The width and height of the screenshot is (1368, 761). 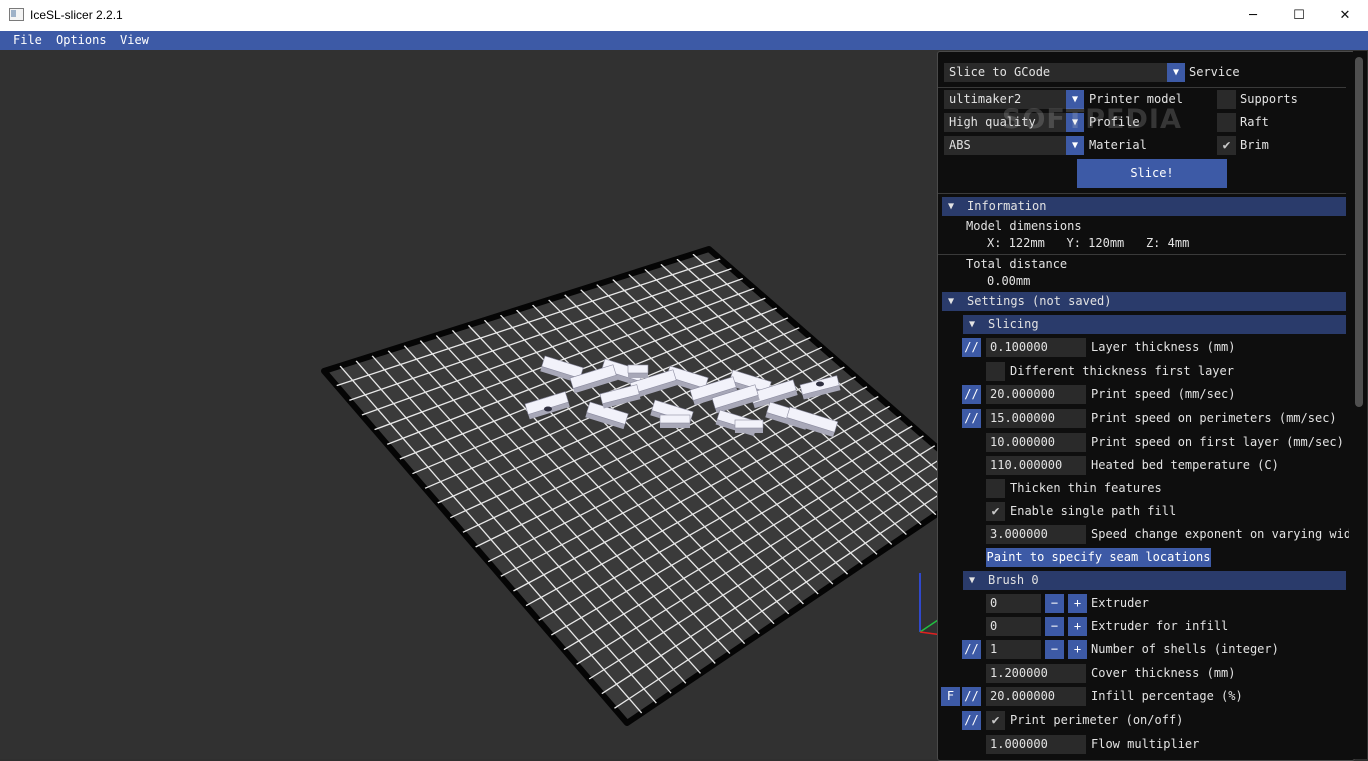 What do you see at coordinates (1036, 394) in the screenshot?
I see `print-speed-input: 20.000000` at bounding box center [1036, 394].